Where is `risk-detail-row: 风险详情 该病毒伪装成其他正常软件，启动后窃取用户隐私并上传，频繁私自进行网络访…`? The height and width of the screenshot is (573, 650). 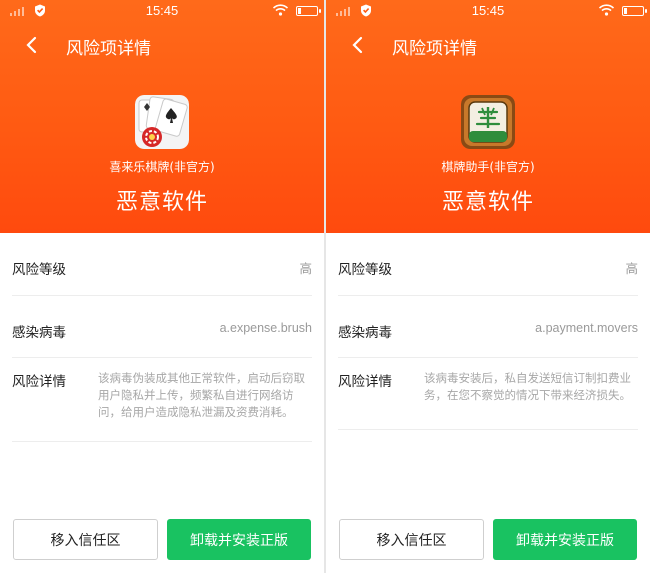
risk-detail-row: 风险详情 该病毒伪装成其他正常软件，启动后窃取用户隐私并上传，频繁私自进行网络访… is located at coordinates (162, 400).